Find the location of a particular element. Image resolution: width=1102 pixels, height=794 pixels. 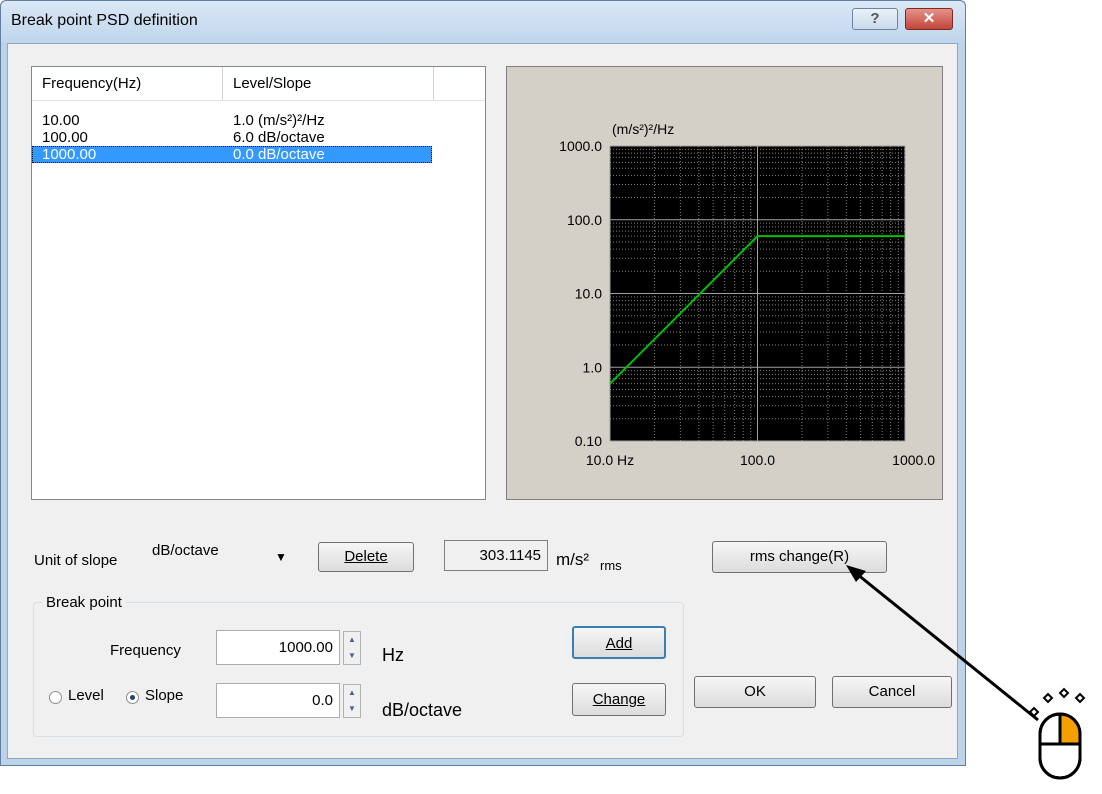

pointer-arrow is located at coordinates (942, 643).